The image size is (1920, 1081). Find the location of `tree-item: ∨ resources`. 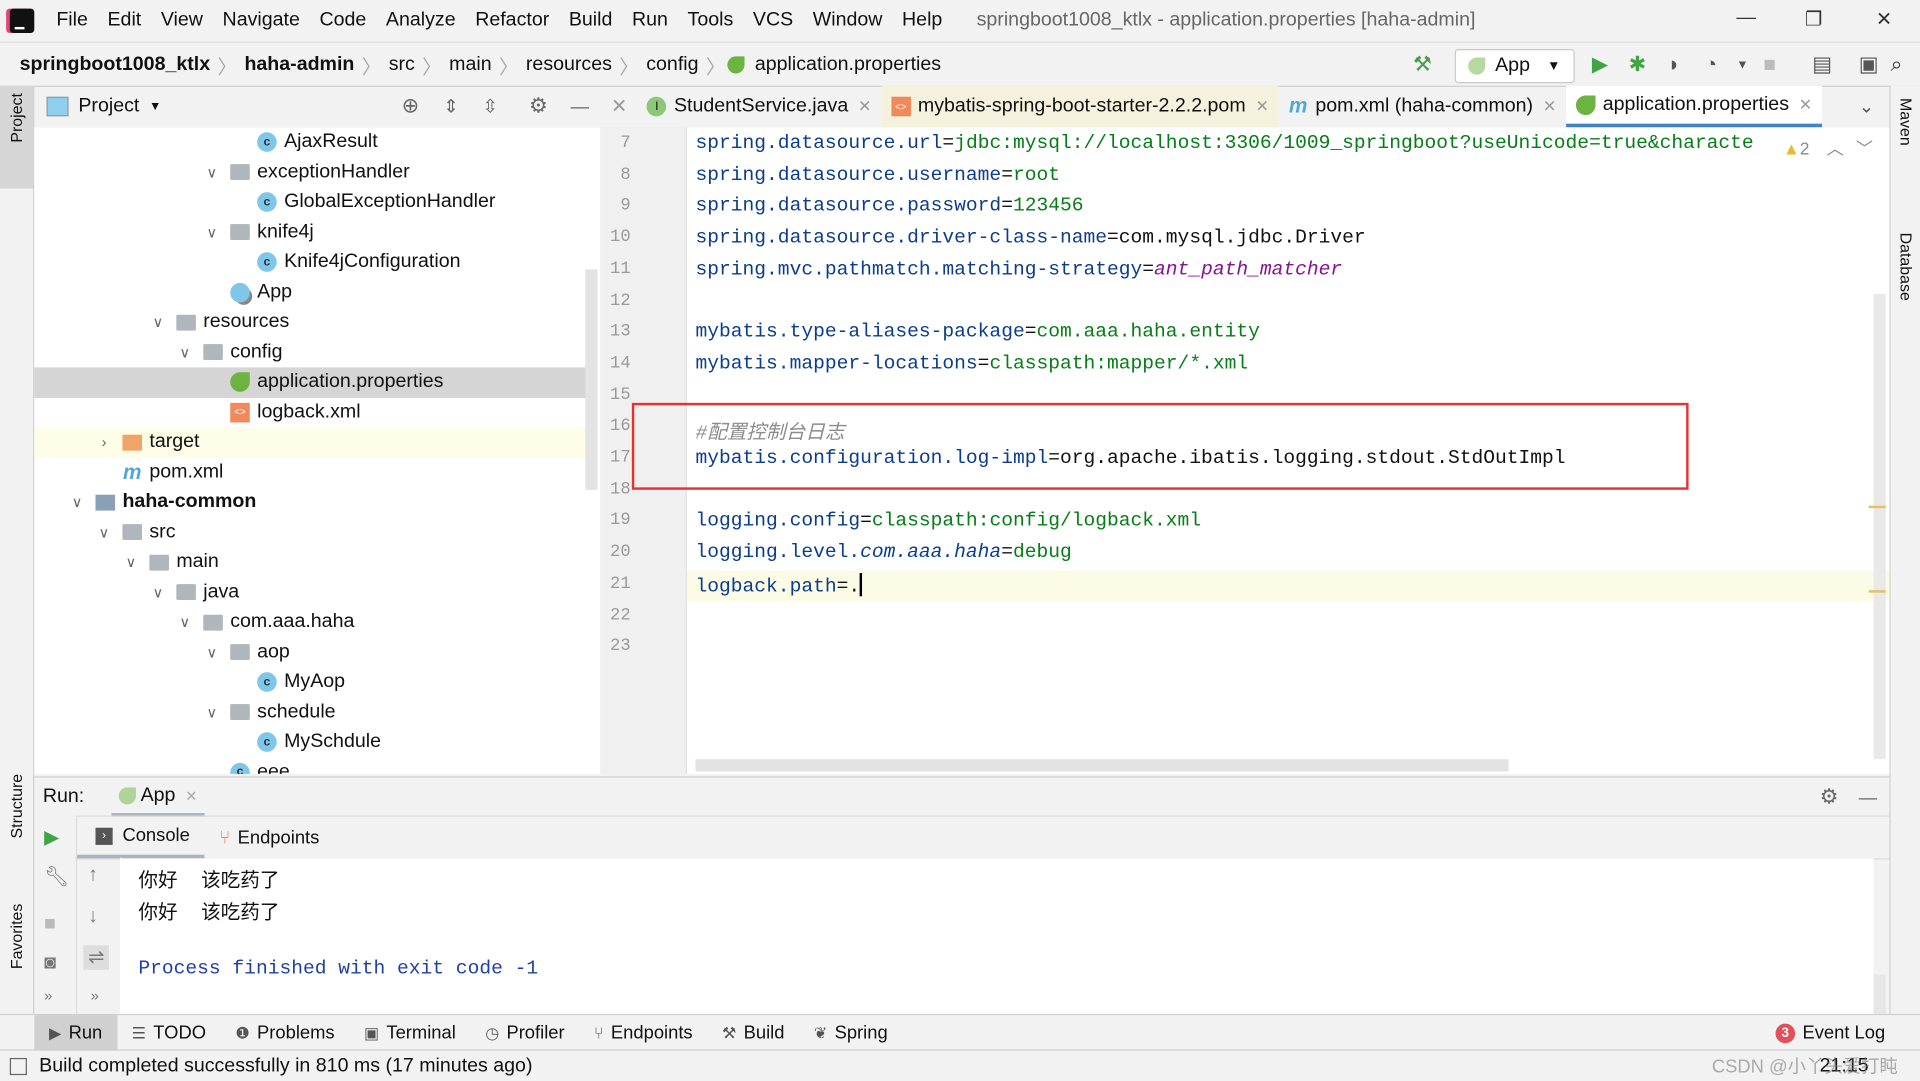

tree-item: ∨ resources is located at coordinates (310, 322).